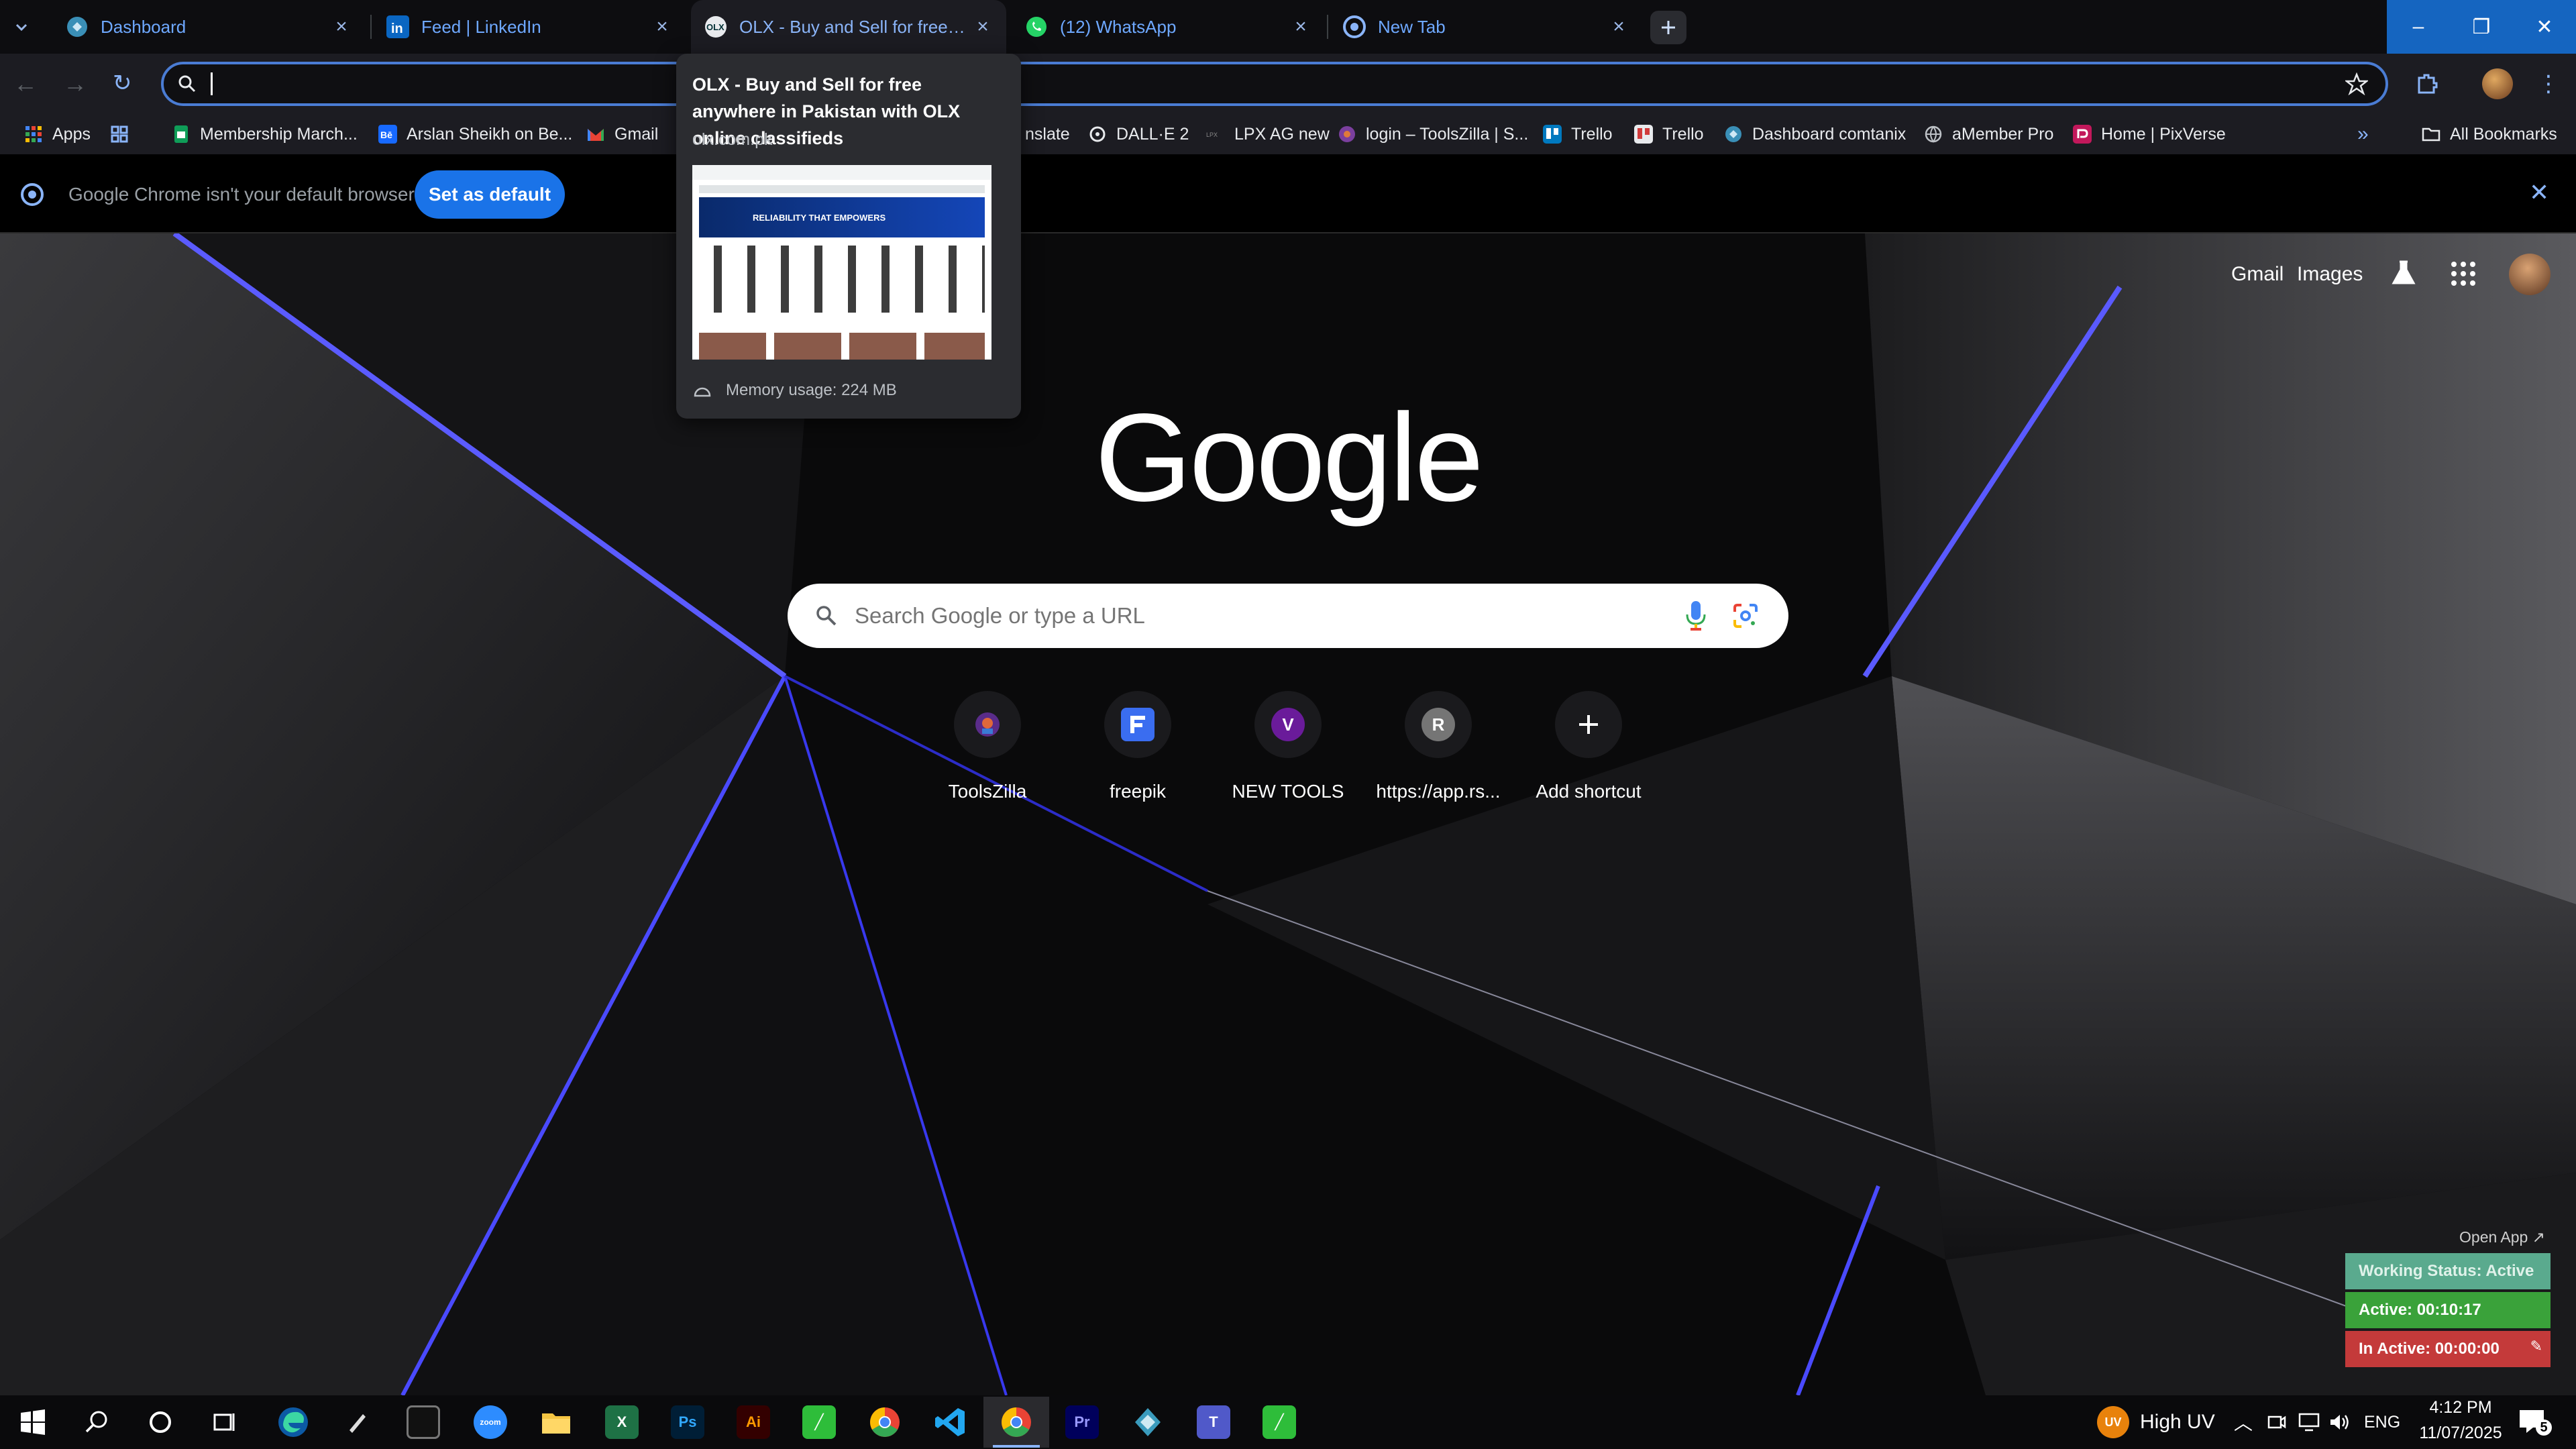 This screenshot has width=2576, height=1449. What do you see at coordinates (2277, 1422) in the screenshot?
I see `meet-now-icon` at bounding box center [2277, 1422].